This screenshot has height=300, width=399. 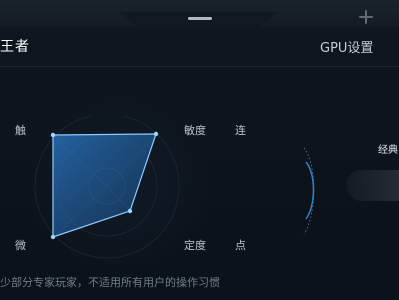 I want to click on radar-label-left-bottom: 微, so click(x=20, y=245).